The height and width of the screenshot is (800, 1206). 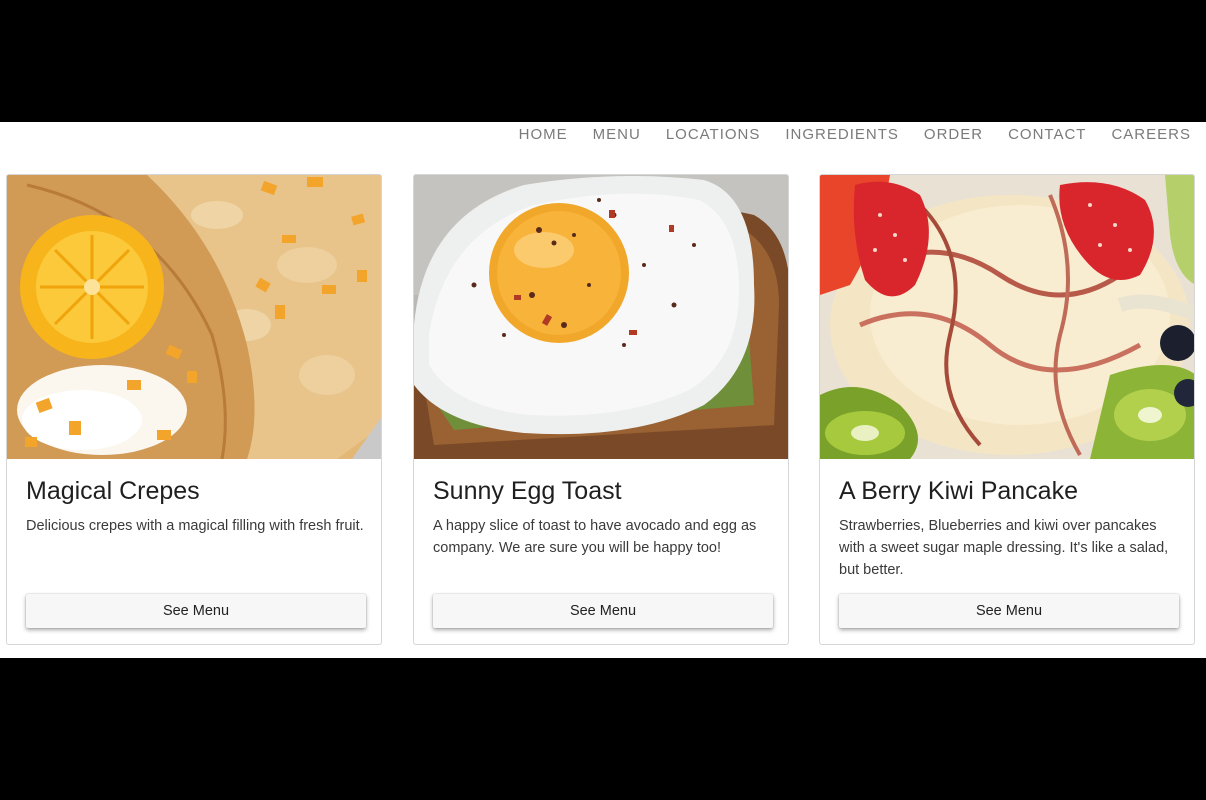 What do you see at coordinates (543, 135) in the screenshot?
I see `nav-home: HOME` at bounding box center [543, 135].